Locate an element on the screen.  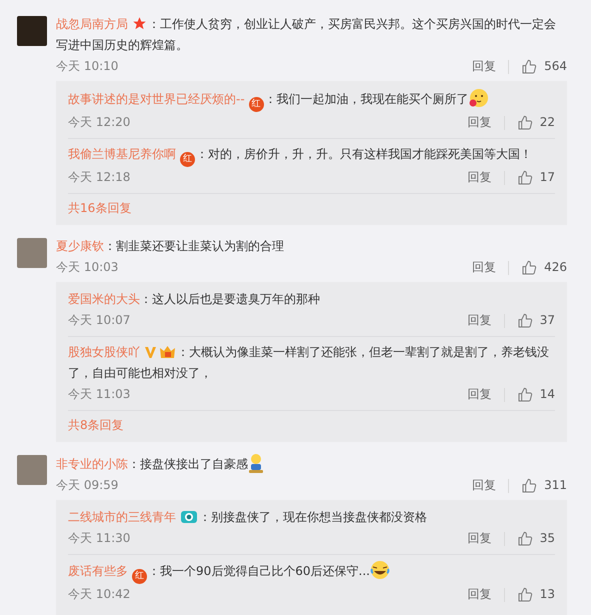
timestamp: 今天 10:10 is located at coordinates (88, 66).